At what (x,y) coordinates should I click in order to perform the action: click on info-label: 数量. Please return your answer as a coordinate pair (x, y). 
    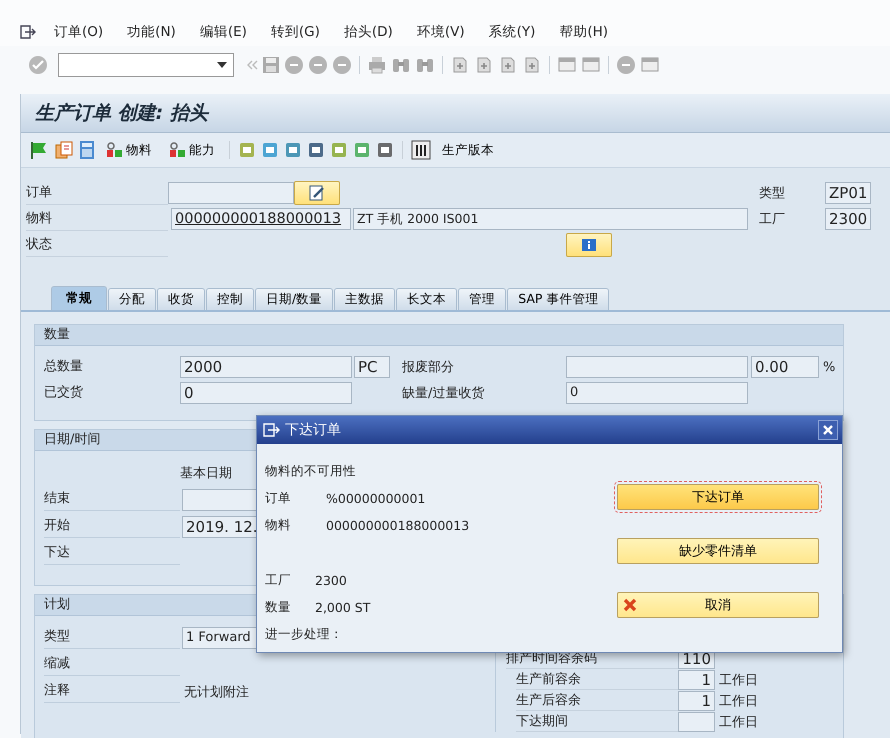
    Looking at the image, I should click on (278, 607).